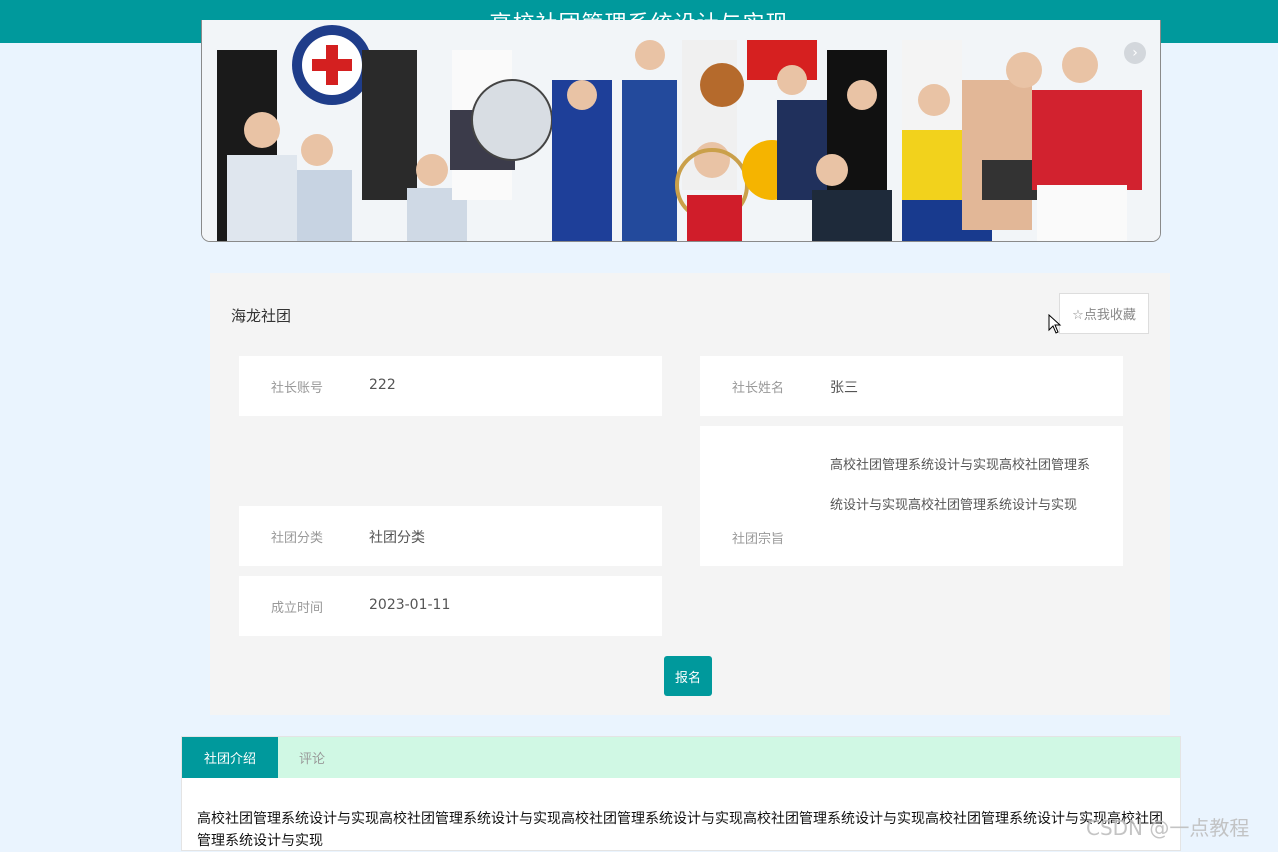  What do you see at coordinates (1055, 324) in the screenshot?
I see `mouse-cursor-icon` at bounding box center [1055, 324].